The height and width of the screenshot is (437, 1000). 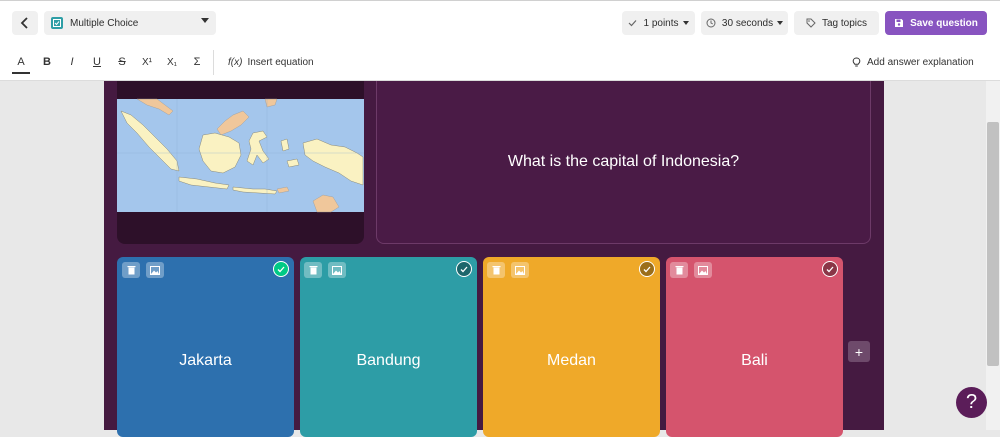 What do you see at coordinates (993, 244) in the screenshot?
I see `scrollbar-thumb` at bounding box center [993, 244].